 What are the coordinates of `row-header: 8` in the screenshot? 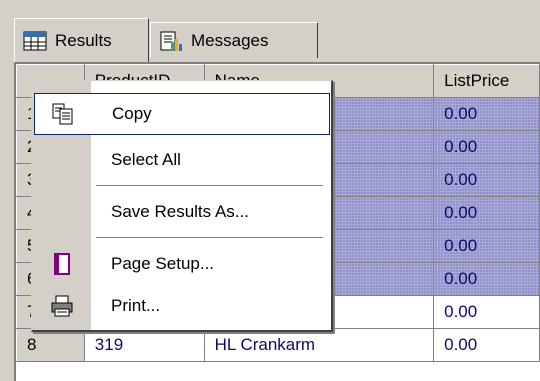 It's located at (50, 345).